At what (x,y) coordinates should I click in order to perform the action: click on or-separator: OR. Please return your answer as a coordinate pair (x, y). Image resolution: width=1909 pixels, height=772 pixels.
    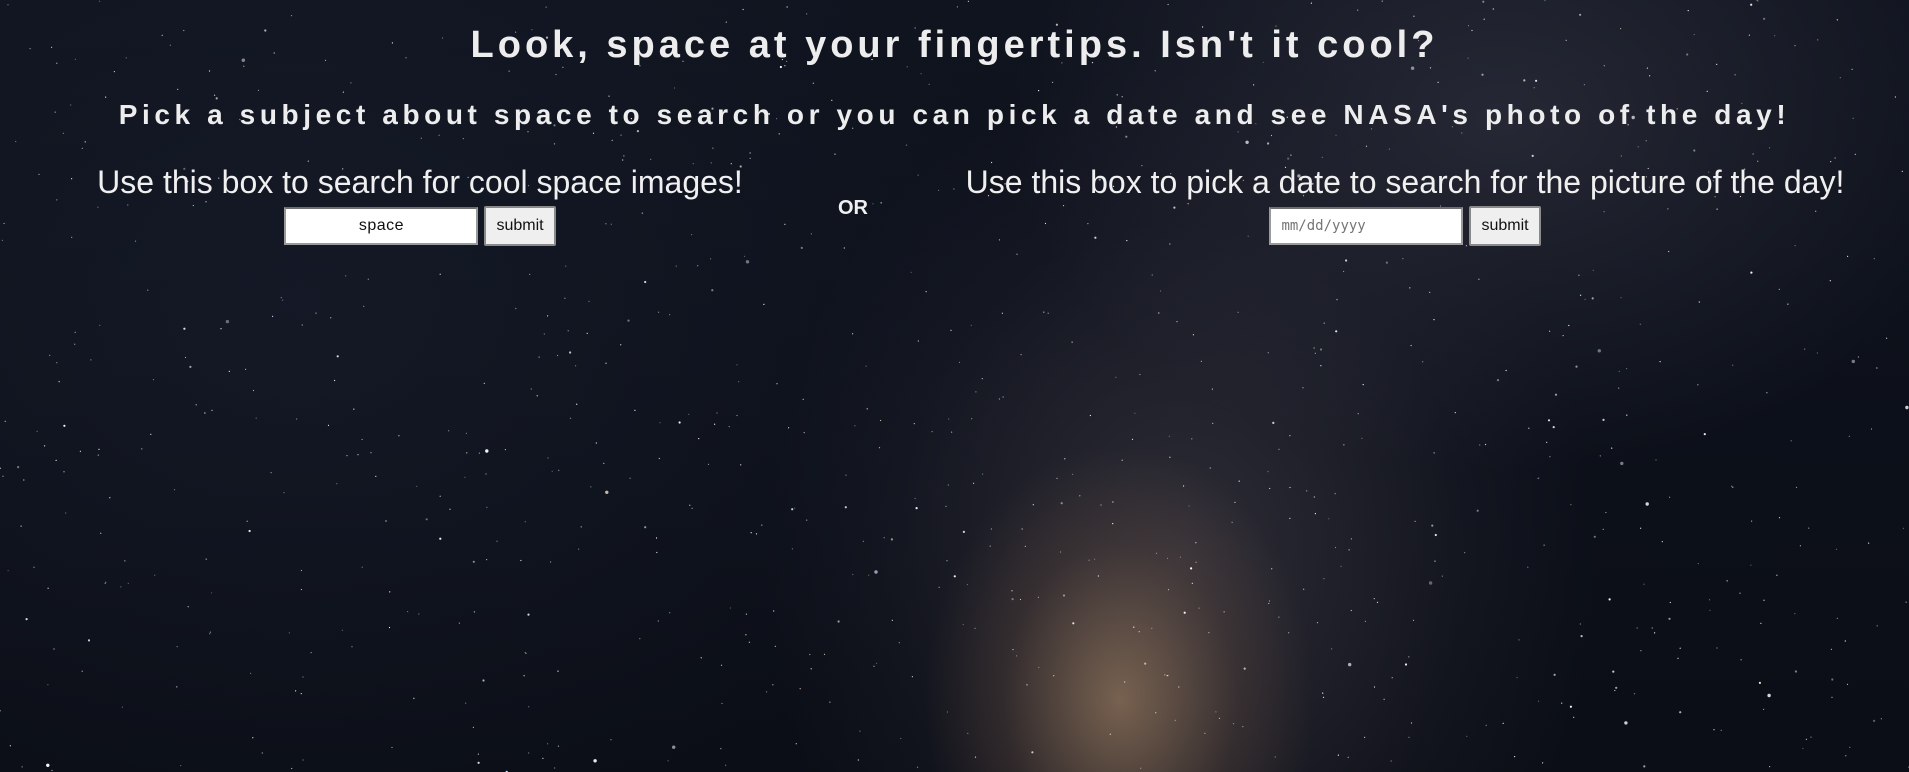
    Looking at the image, I should click on (853, 208).